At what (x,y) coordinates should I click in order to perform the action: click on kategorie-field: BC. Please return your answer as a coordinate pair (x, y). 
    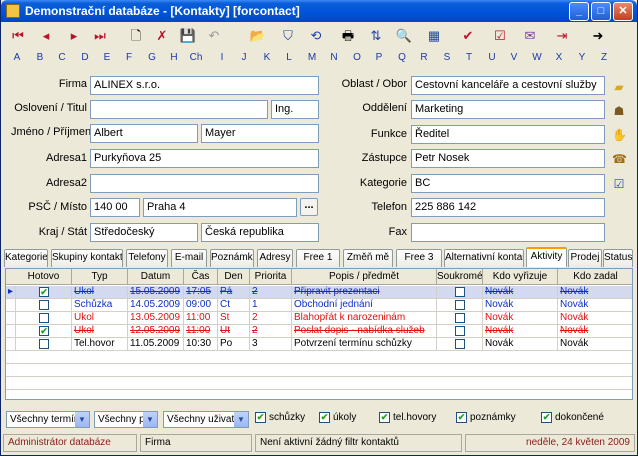
    Looking at the image, I should click on (508, 183).